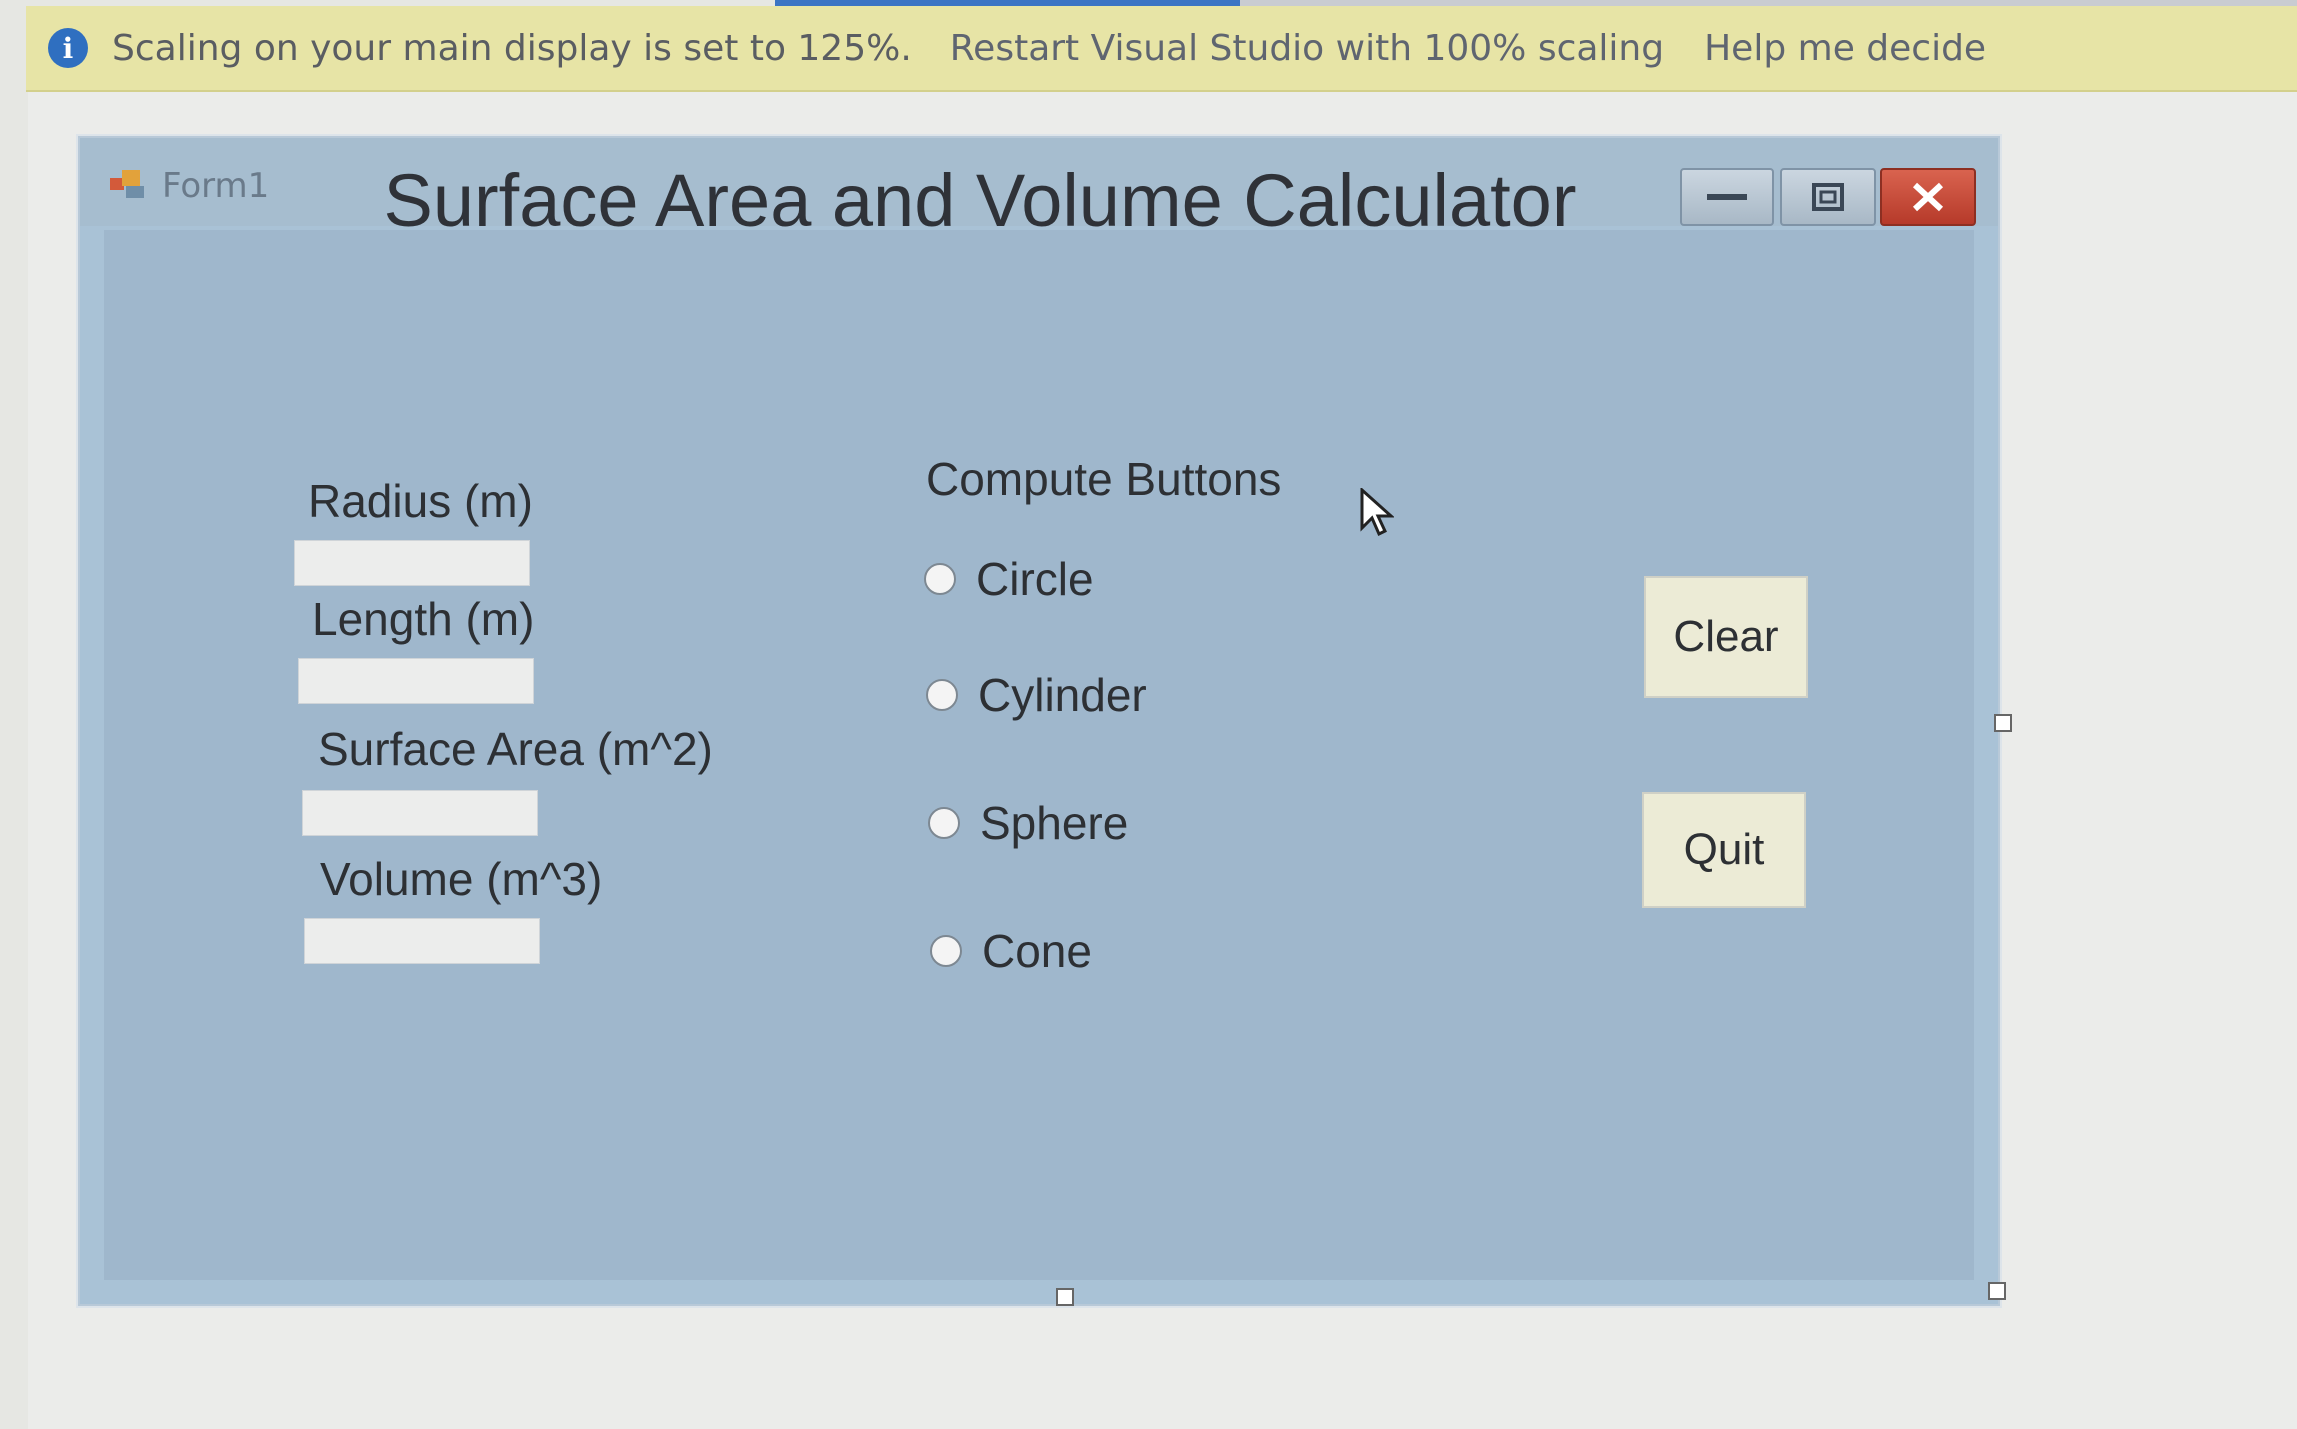 The height and width of the screenshot is (1429, 2297). I want to click on volume-label: Volume (m^3), so click(461, 879).